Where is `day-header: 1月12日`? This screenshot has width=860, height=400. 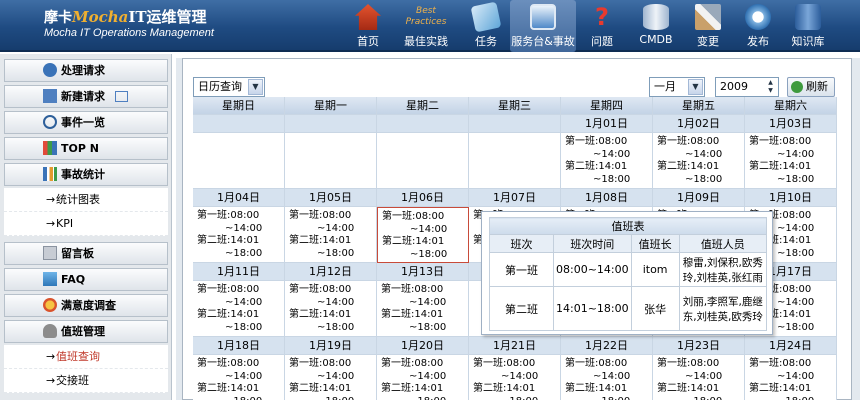
day-header: 1月12日 is located at coordinates (331, 272).